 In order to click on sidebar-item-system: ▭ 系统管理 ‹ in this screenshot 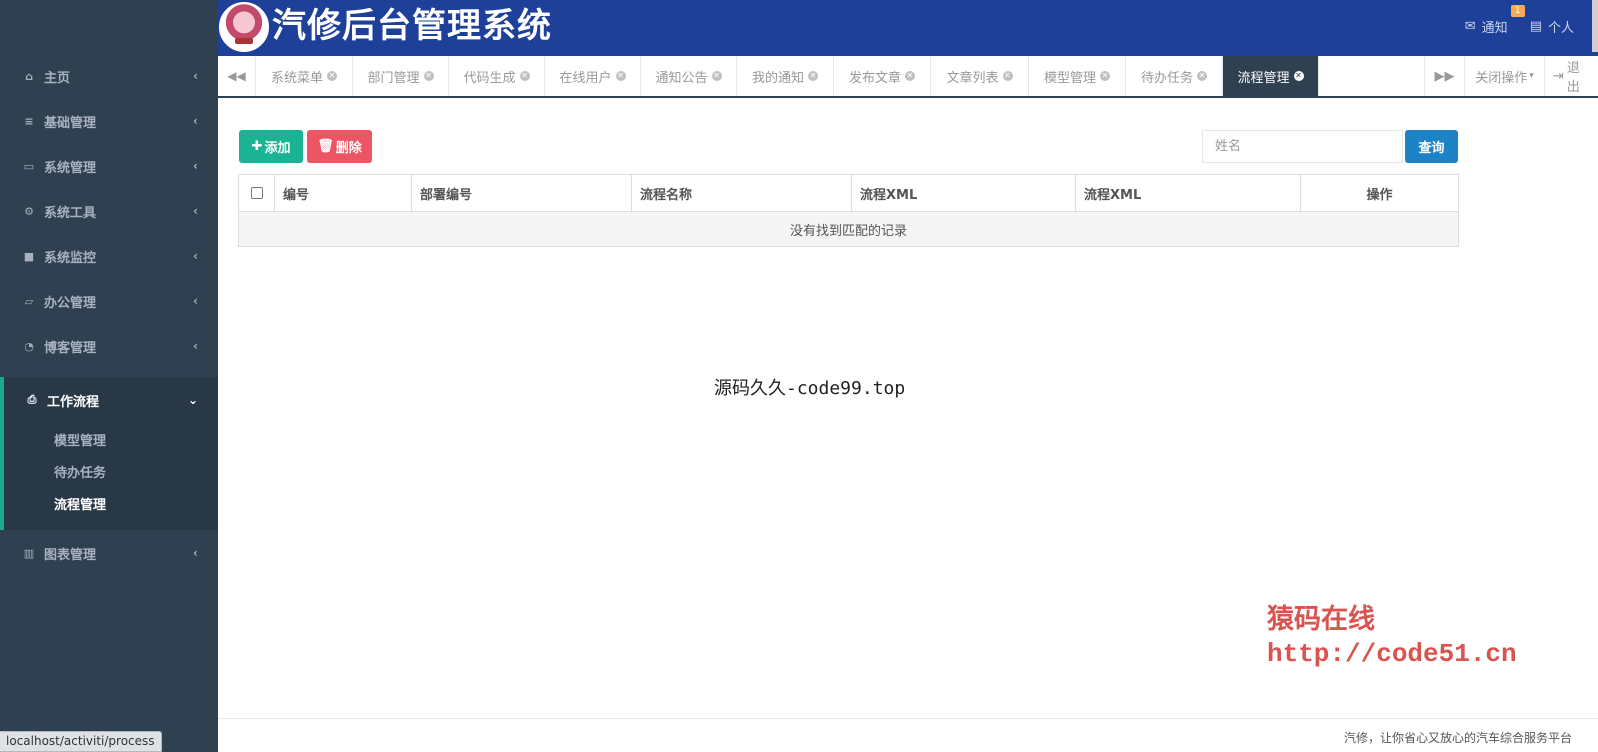, I will do `click(109, 166)`.